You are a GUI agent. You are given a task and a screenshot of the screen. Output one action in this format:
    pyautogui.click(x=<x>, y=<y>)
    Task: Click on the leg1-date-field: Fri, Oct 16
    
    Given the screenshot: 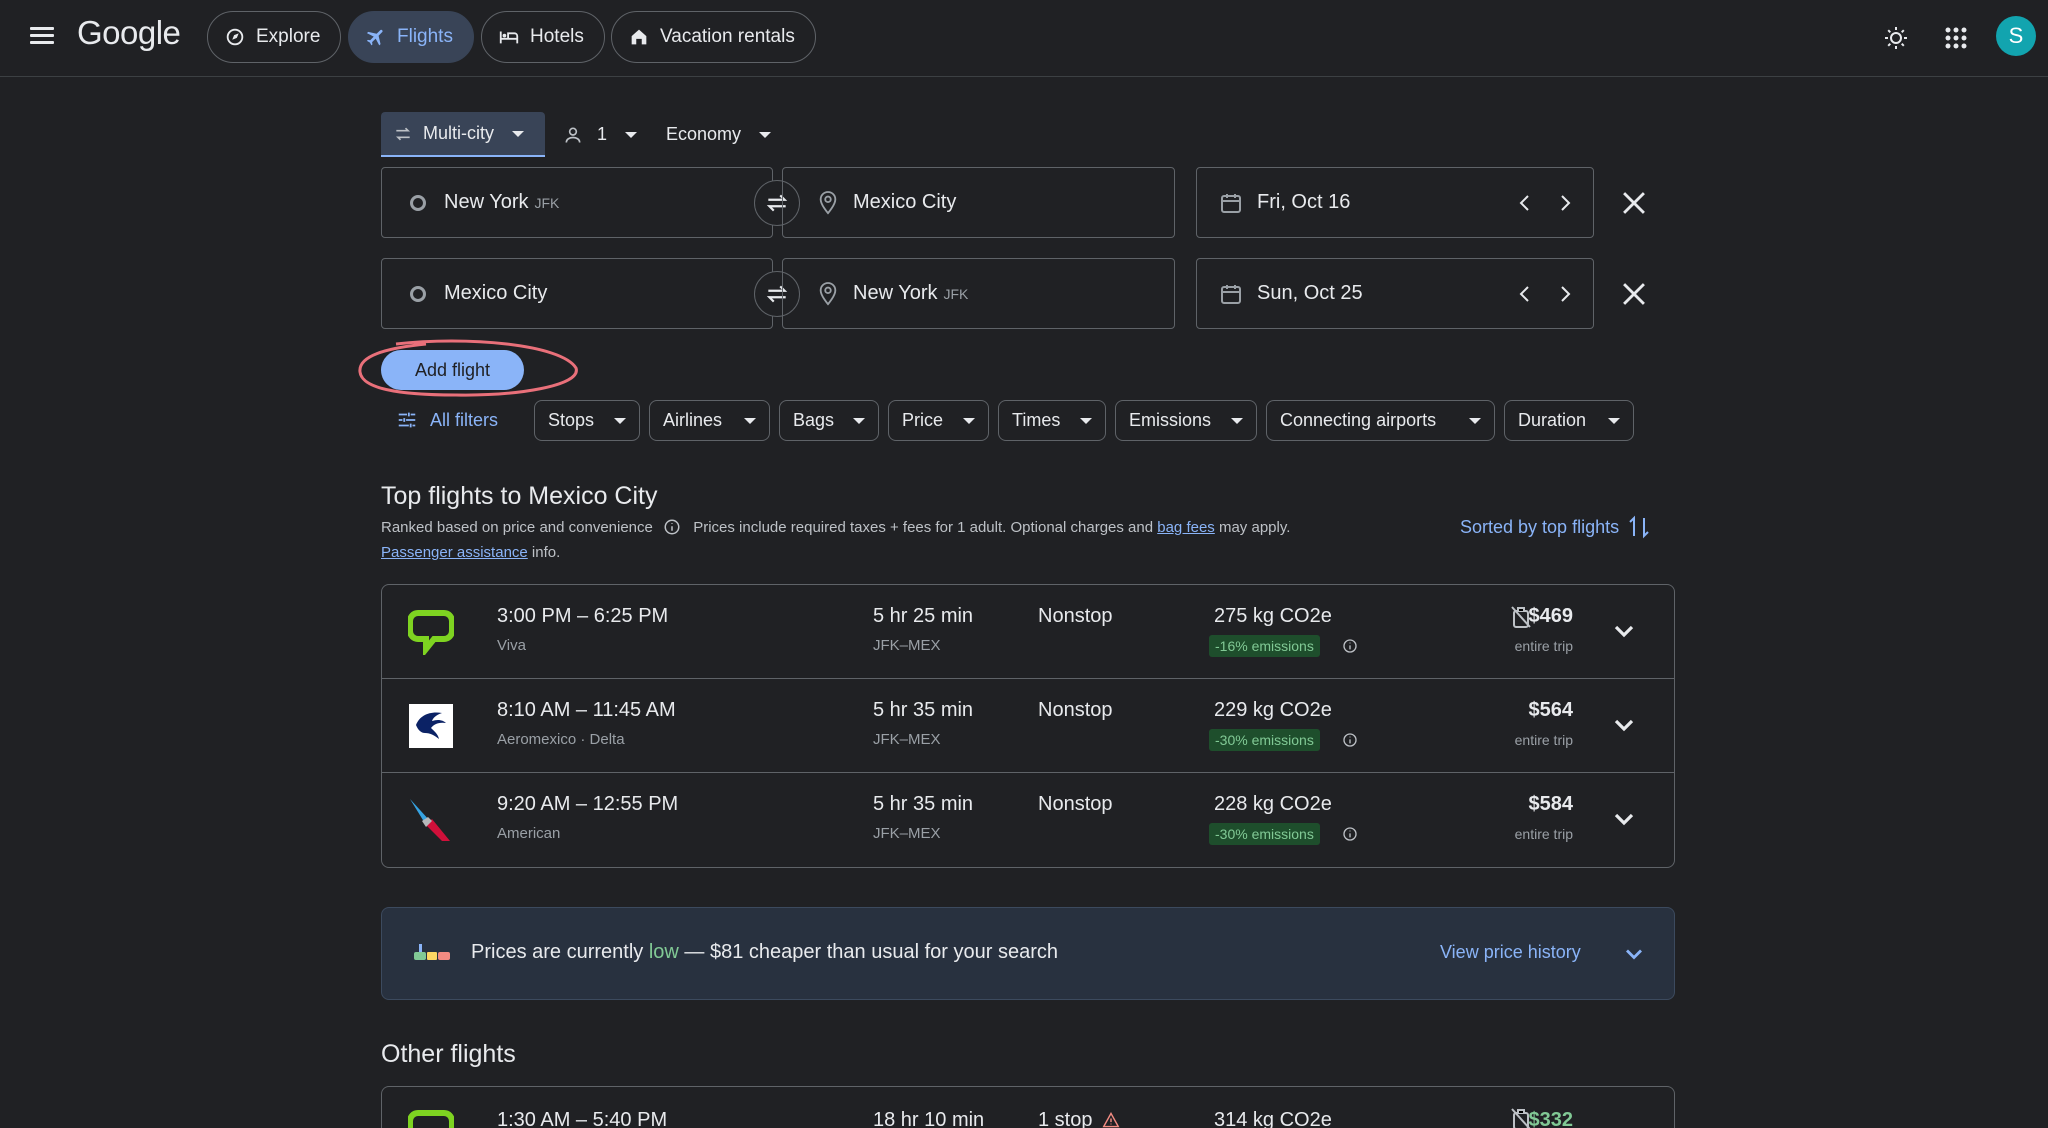 What is the action you would take?
    pyautogui.click(x=1395, y=202)
    